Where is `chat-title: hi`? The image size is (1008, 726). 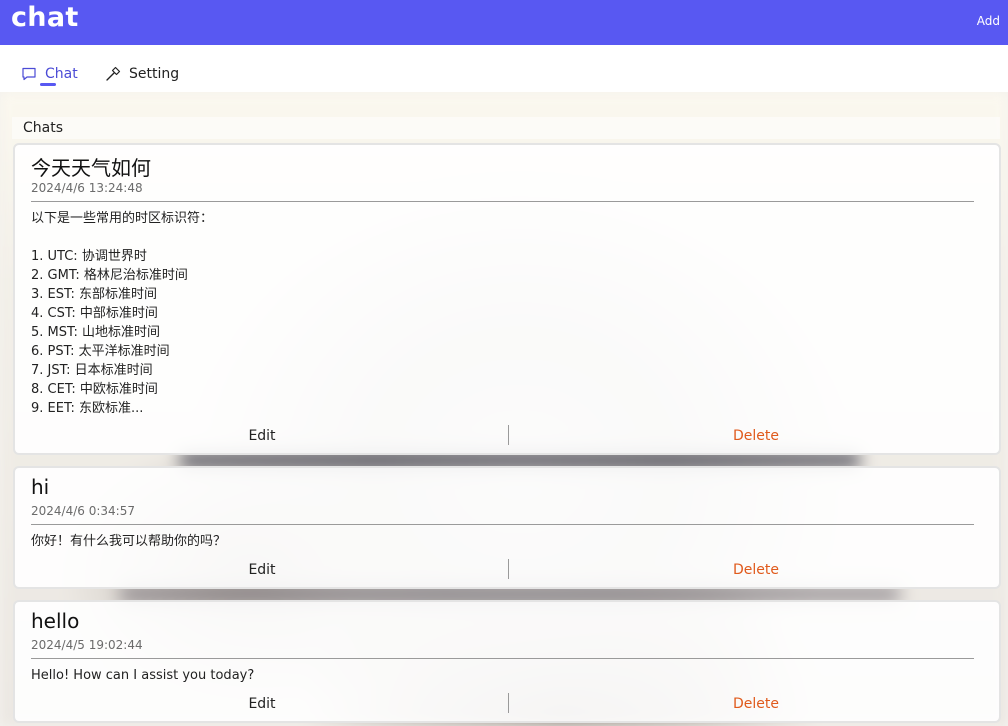
chat-title: hi is located at coordinates (40, 487).